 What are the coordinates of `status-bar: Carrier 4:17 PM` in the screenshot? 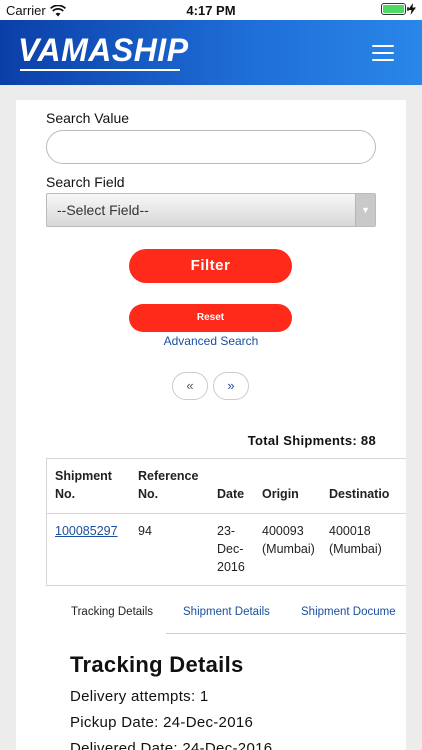 It's located at (211, 10).